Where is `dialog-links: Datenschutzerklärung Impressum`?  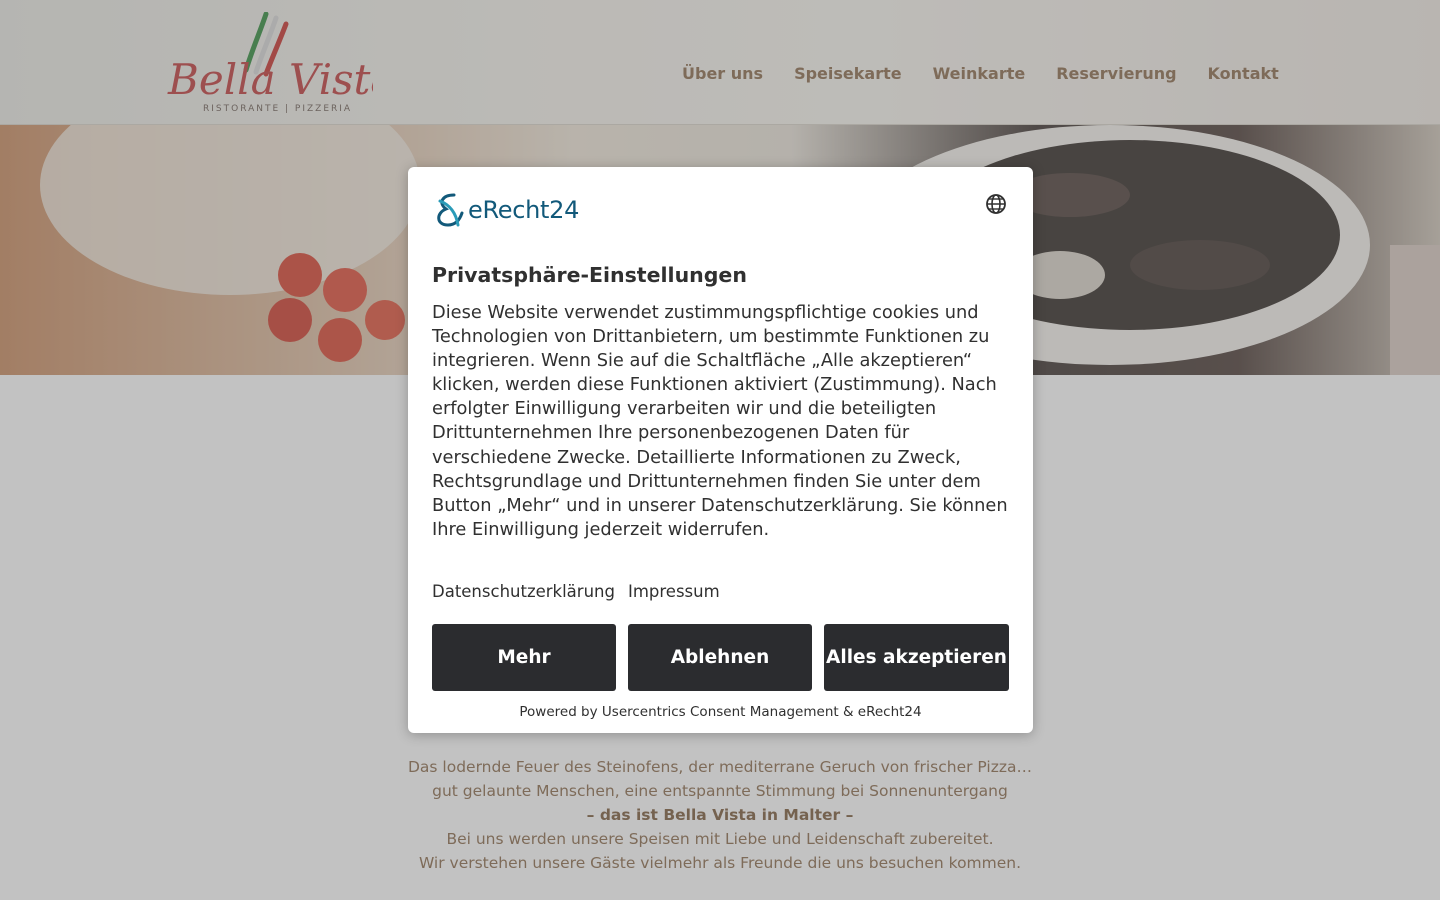 dialog-links: Datenschutzerklärung Impressum is located at coordinates (576, 591).